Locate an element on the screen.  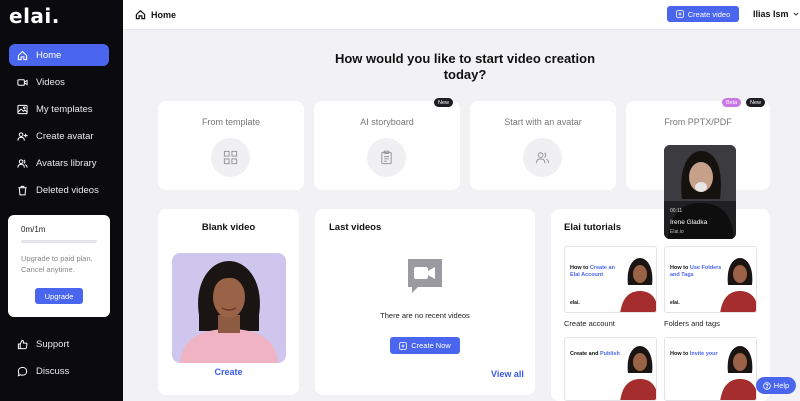
sidebar-item-videos: Videos is located at coordinates (59, 82).